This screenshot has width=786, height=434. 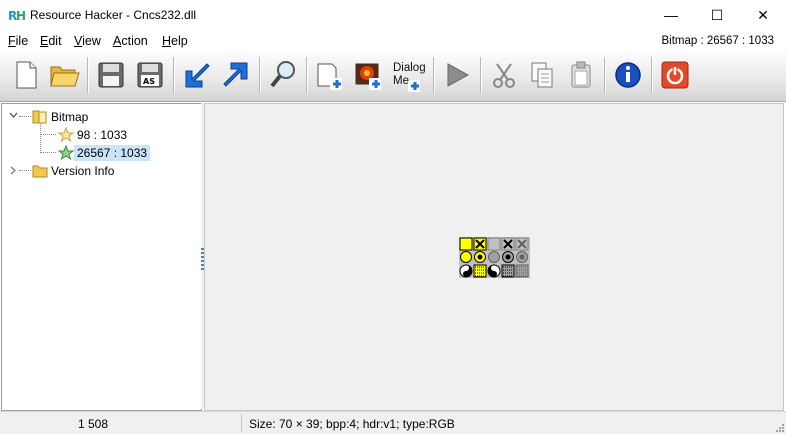 What do you see at coordinates (13, 115) in the screenshot?
I see `chevron-down-icon` at bounding box center [13, 115].